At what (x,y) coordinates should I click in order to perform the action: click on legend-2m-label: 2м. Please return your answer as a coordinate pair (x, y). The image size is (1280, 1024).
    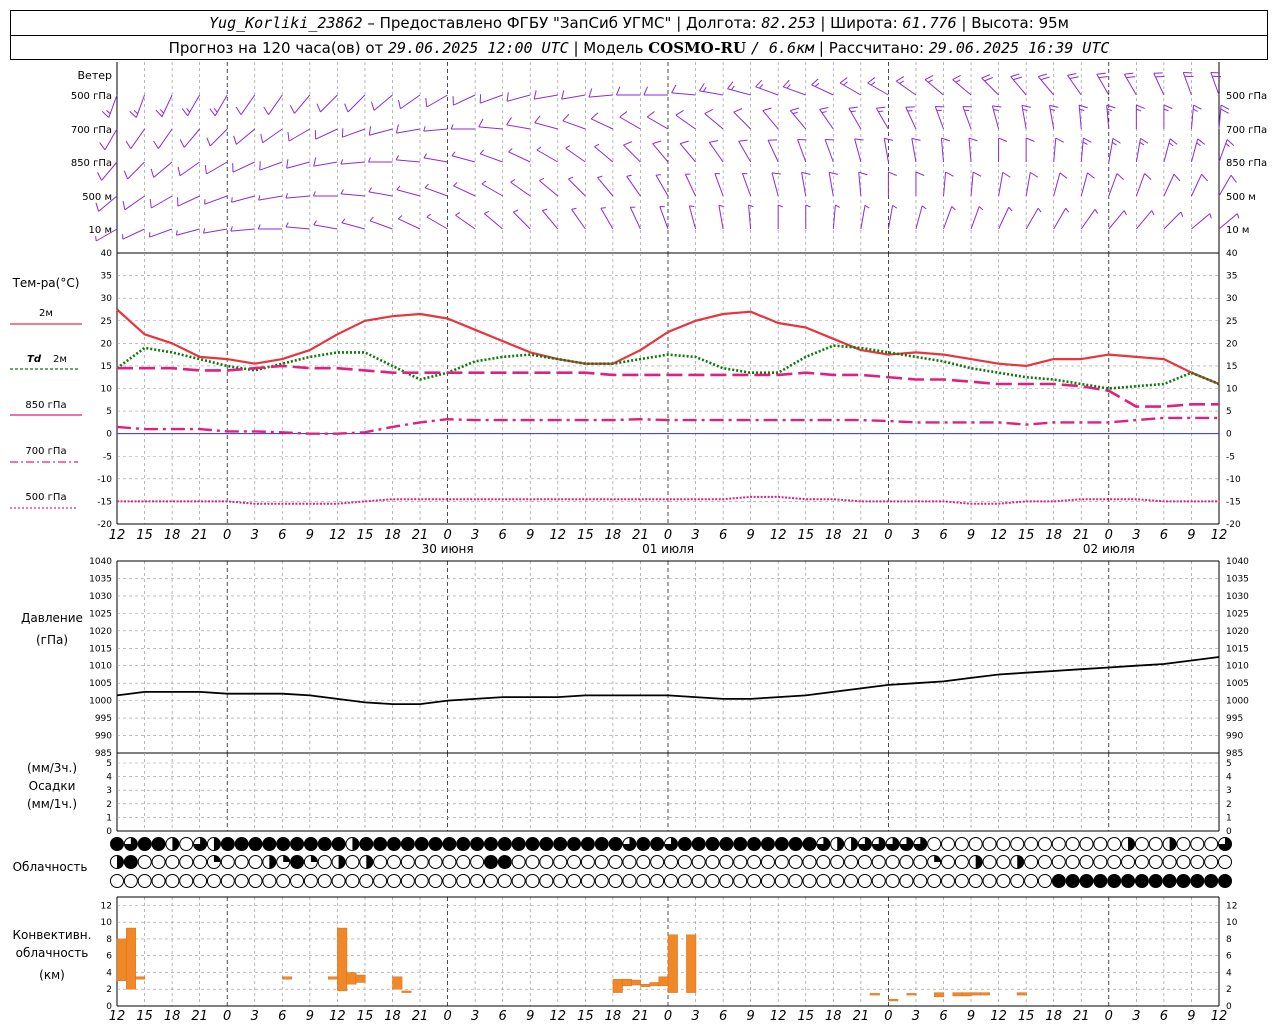
    Looking at the image, I should click on (46, 313).